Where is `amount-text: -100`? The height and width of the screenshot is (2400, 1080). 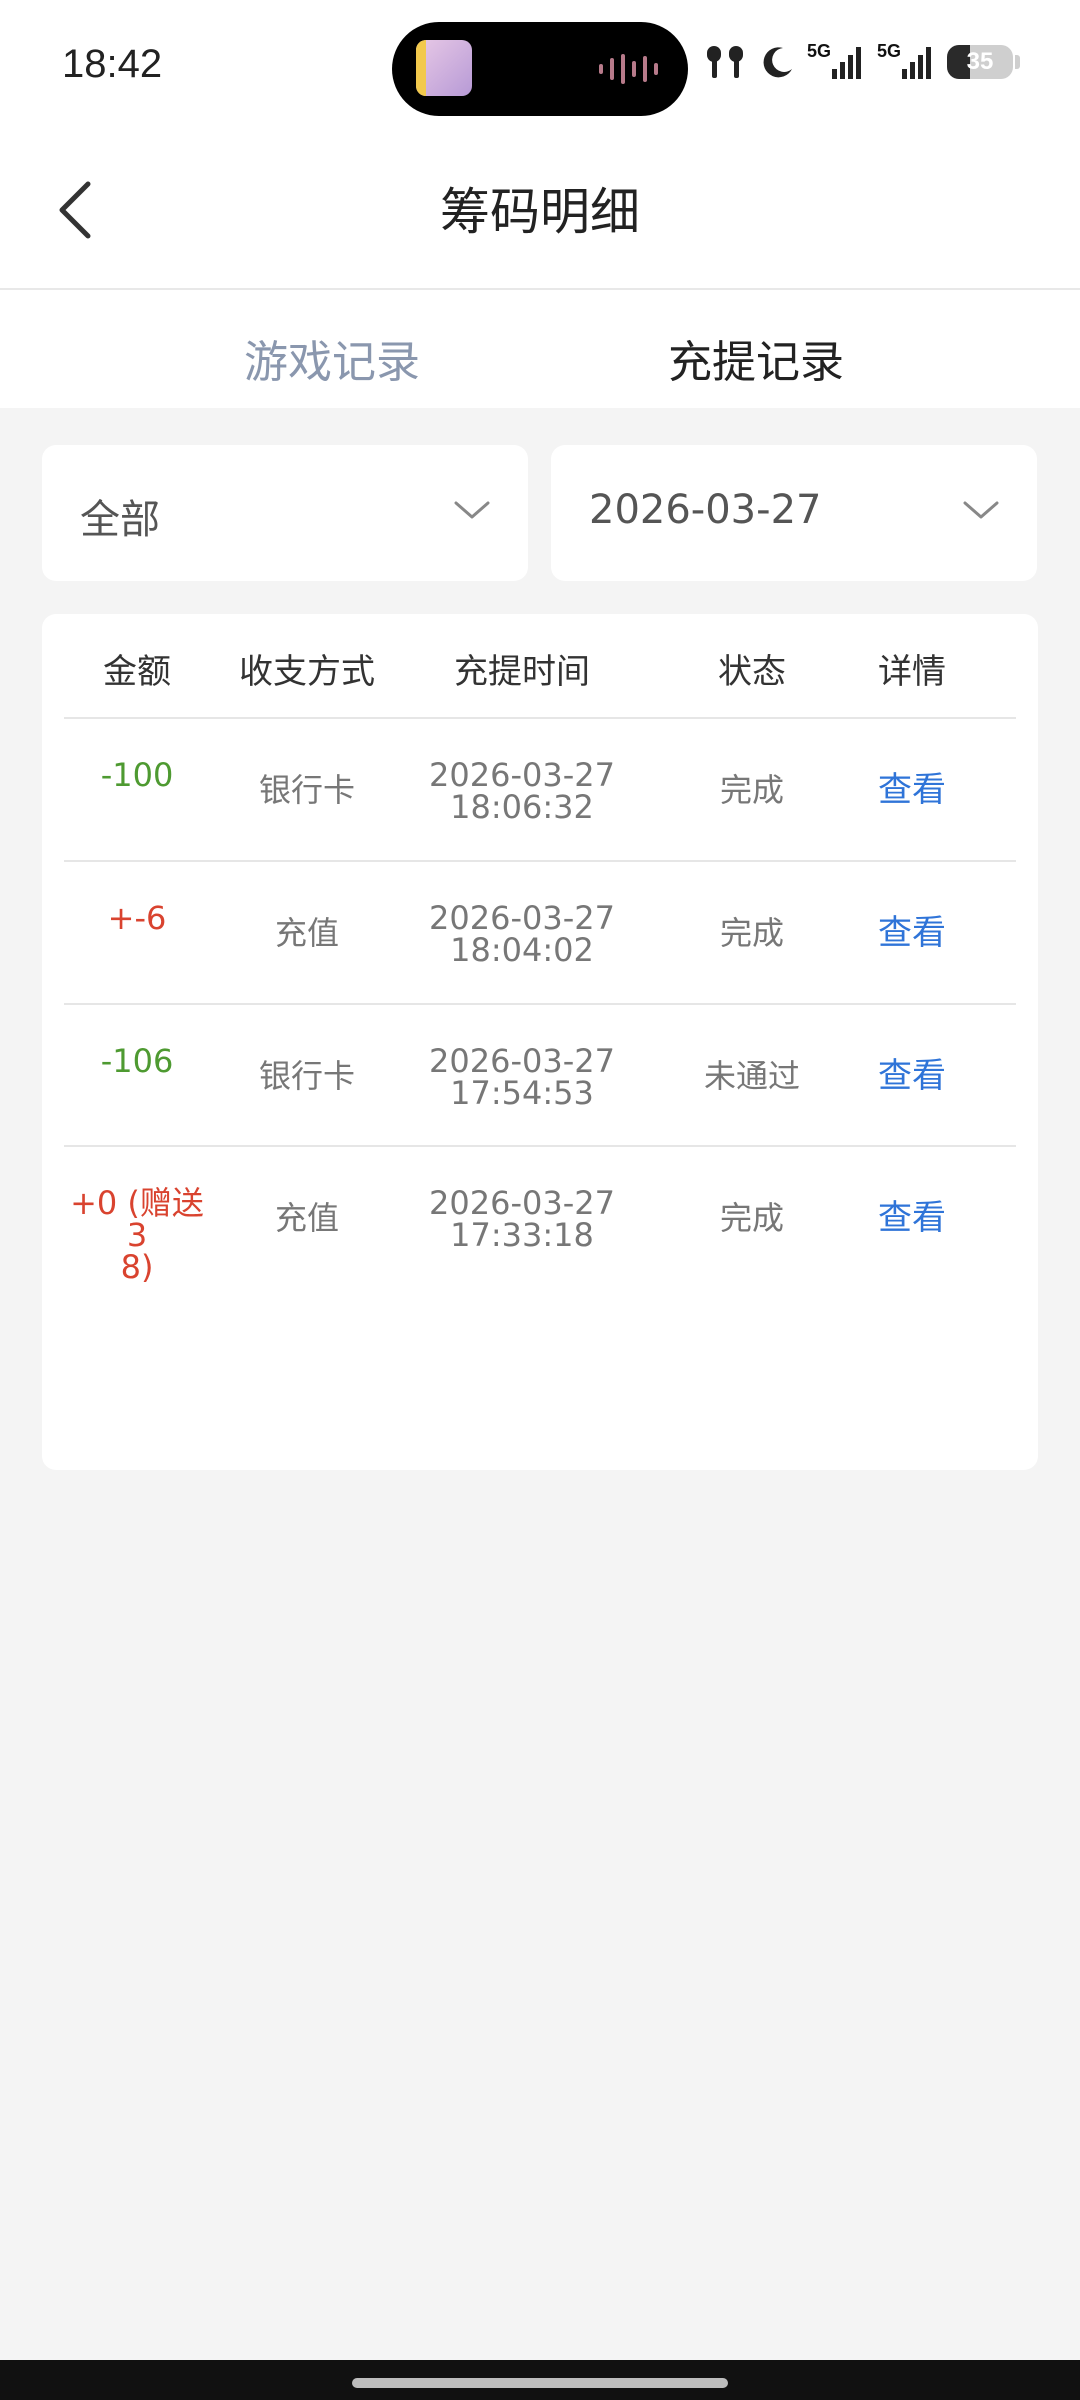 amount-text: -100 is located at coordinates (137, 775).